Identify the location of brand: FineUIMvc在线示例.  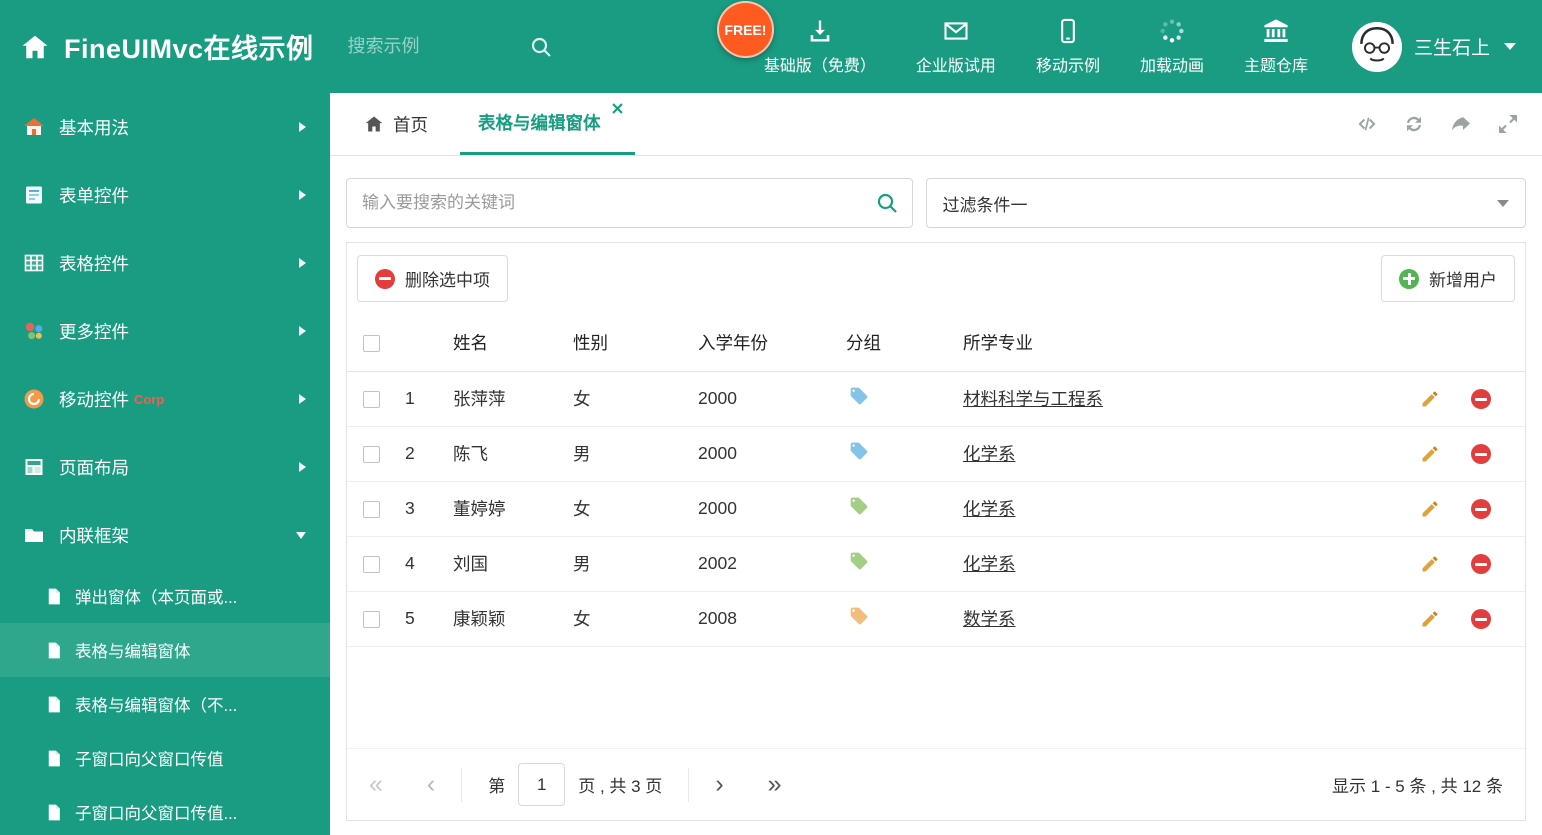
(157, 46).